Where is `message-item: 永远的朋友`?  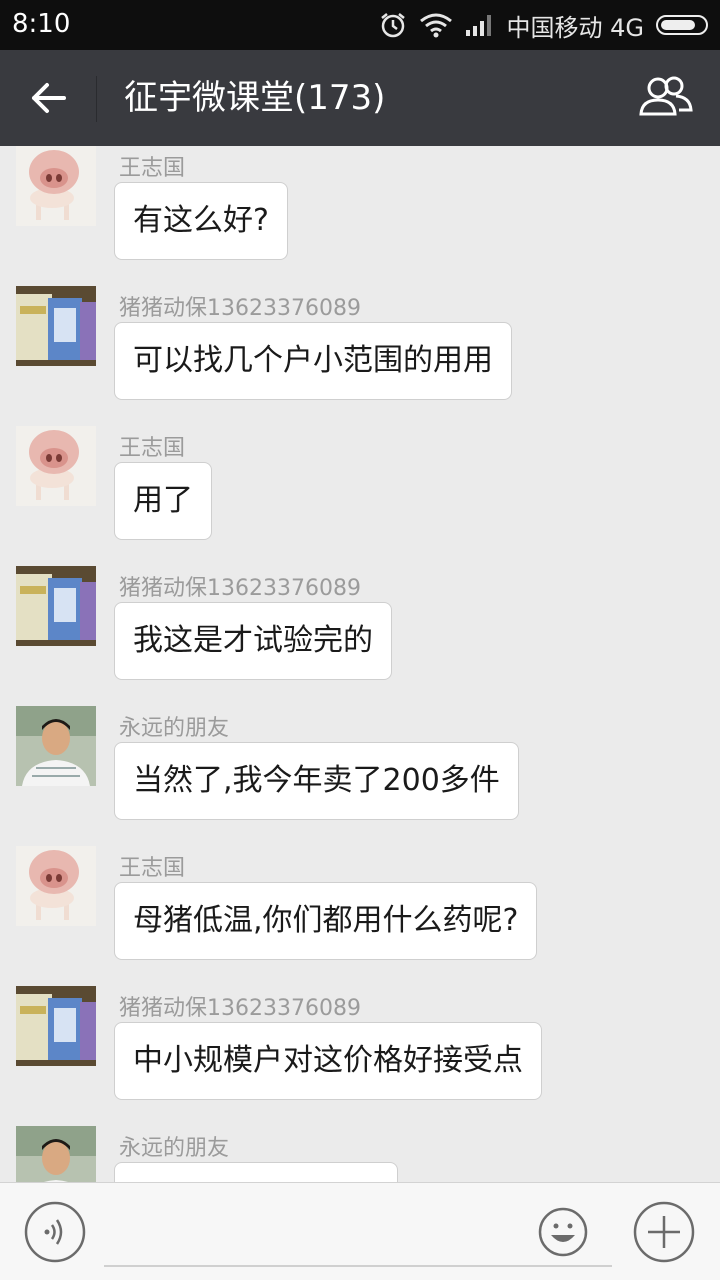
message-item: 永远的朋友 is located at coordinates (360, 1154).